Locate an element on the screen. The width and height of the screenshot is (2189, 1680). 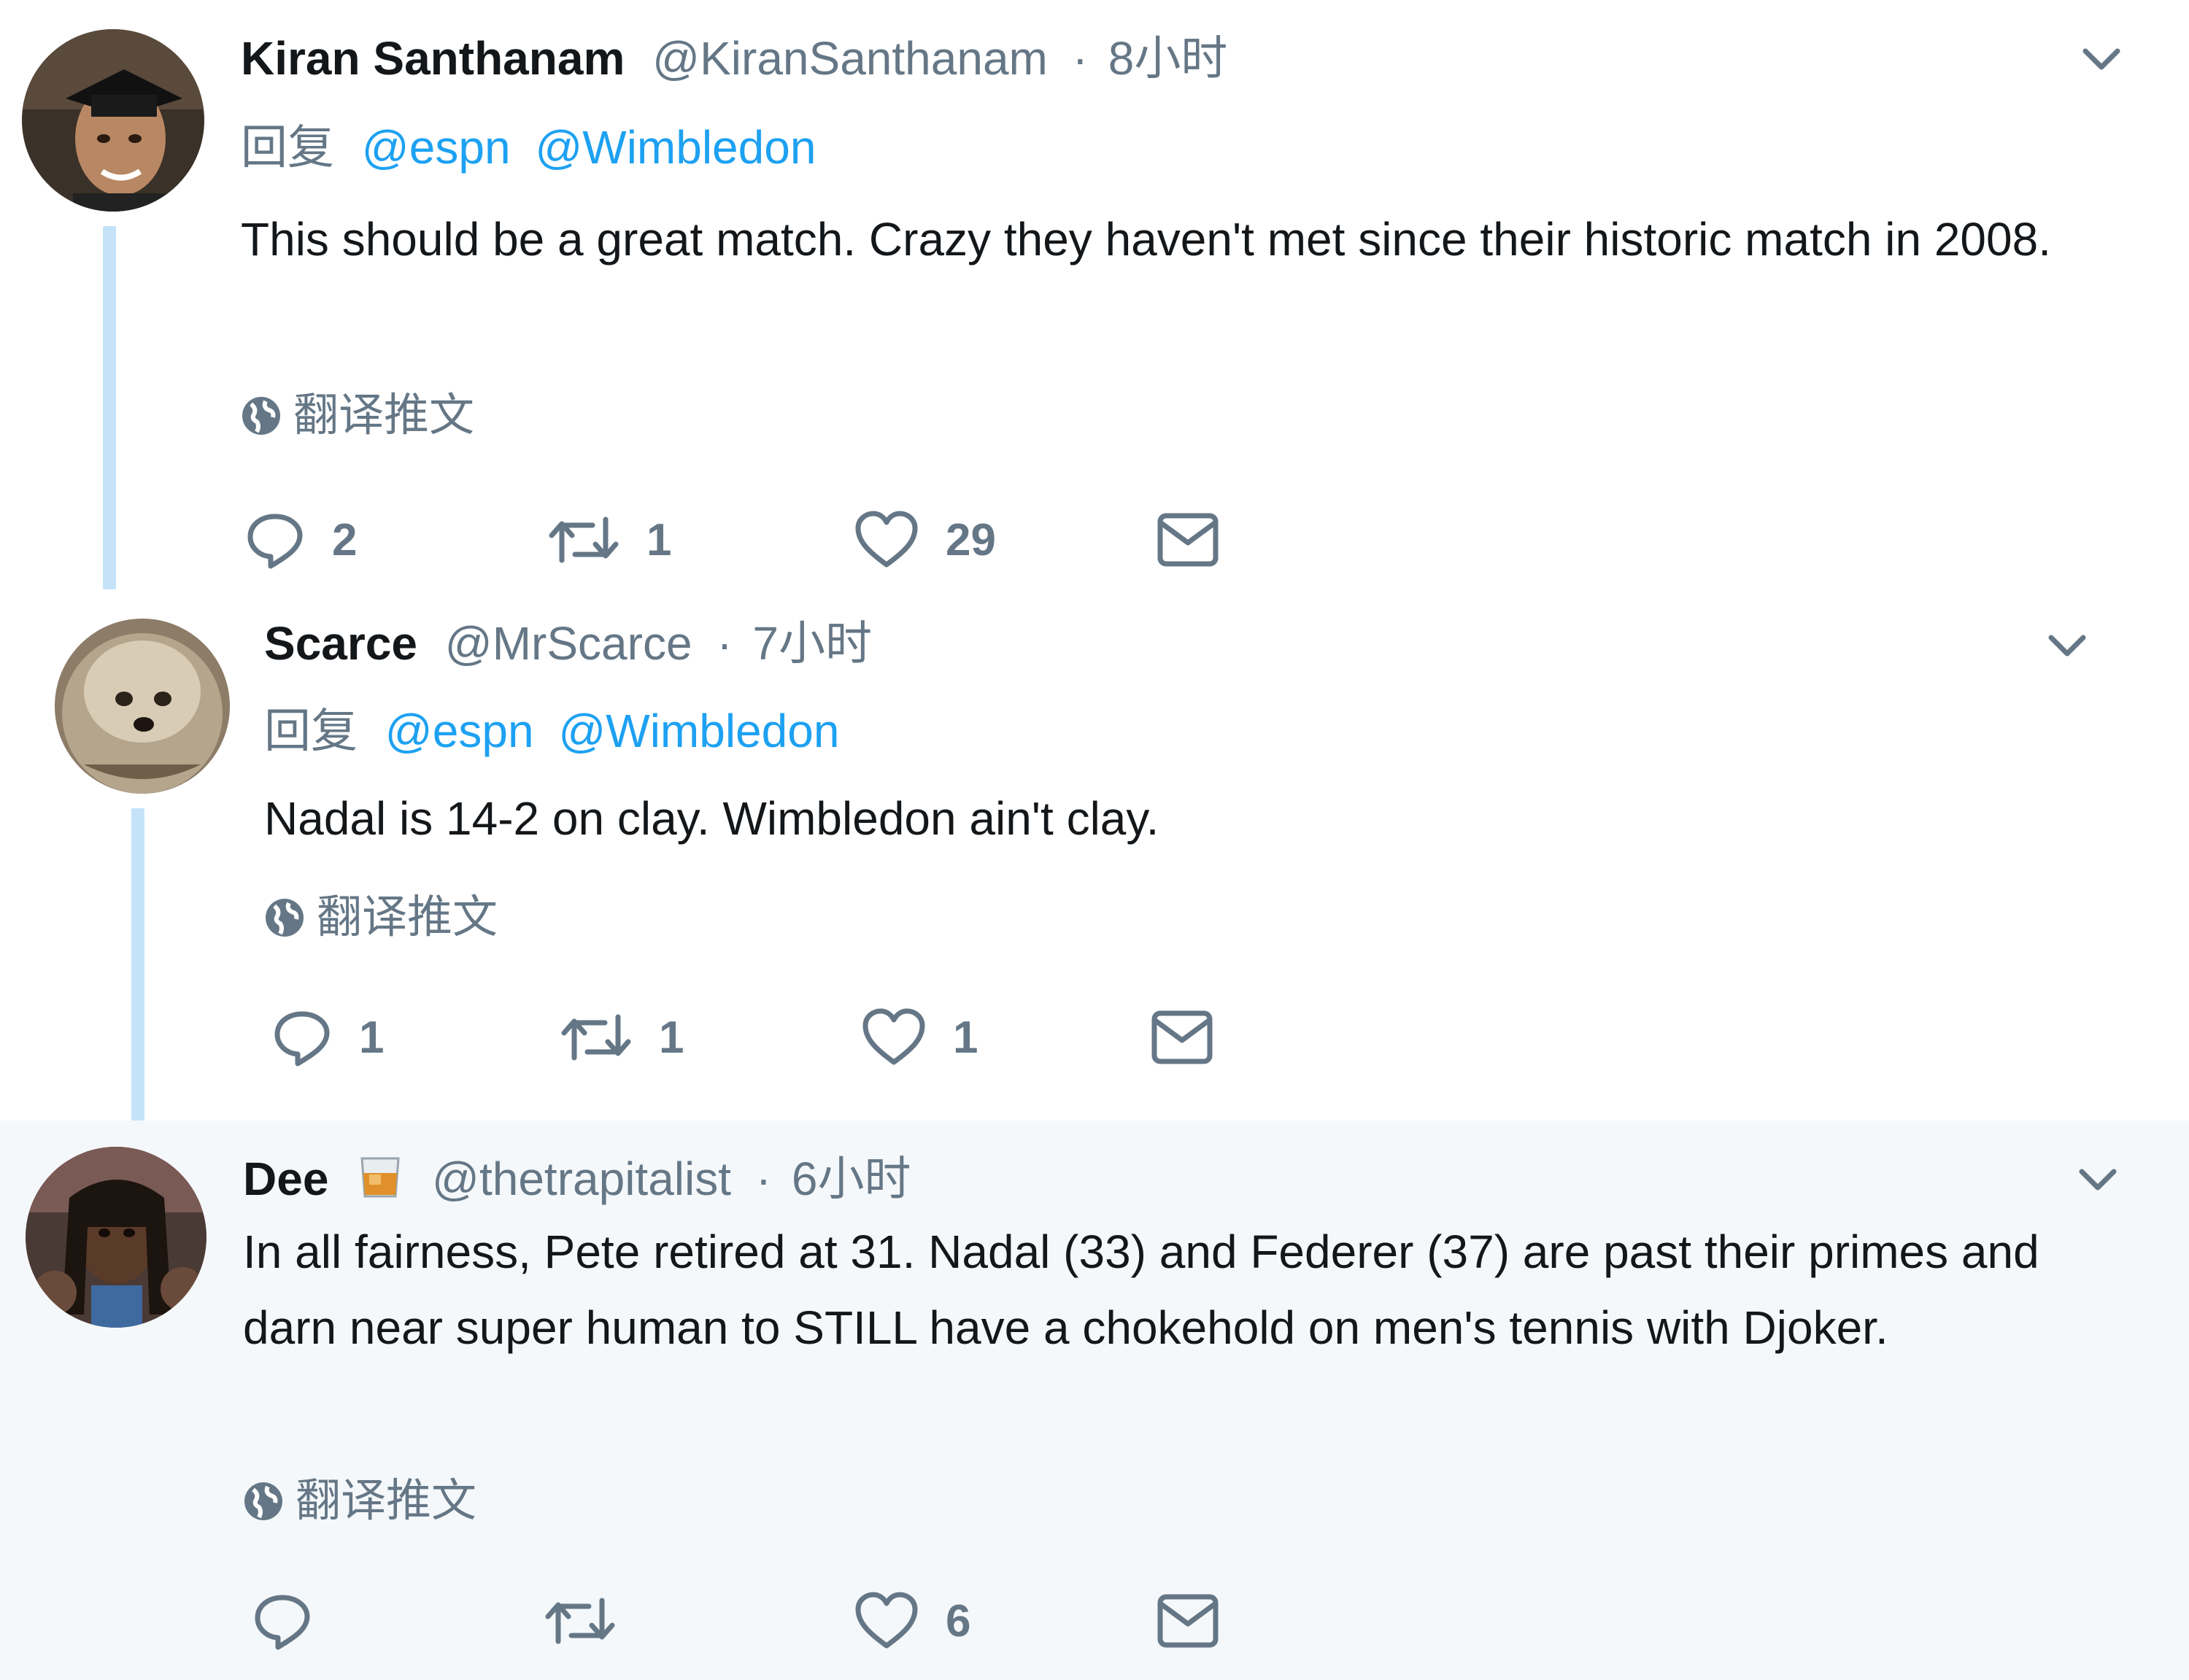
timestamp: 8小时 is located at coordinates (1168, 58).